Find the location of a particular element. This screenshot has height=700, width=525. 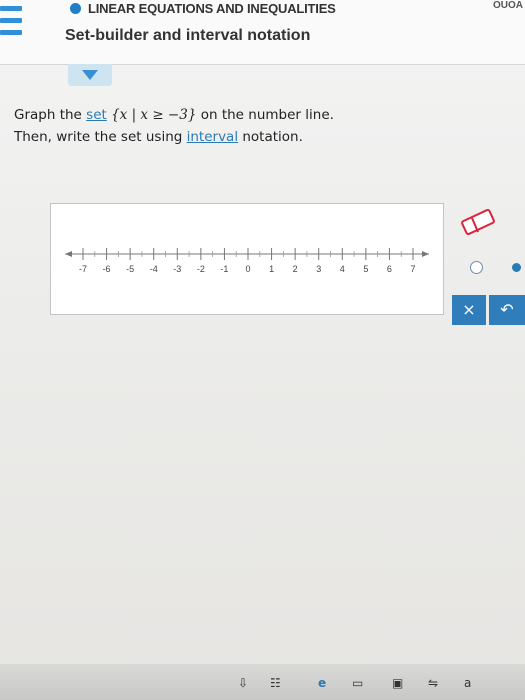

taskbar-item-download: ⇩ is located at coordinates (243, 683).